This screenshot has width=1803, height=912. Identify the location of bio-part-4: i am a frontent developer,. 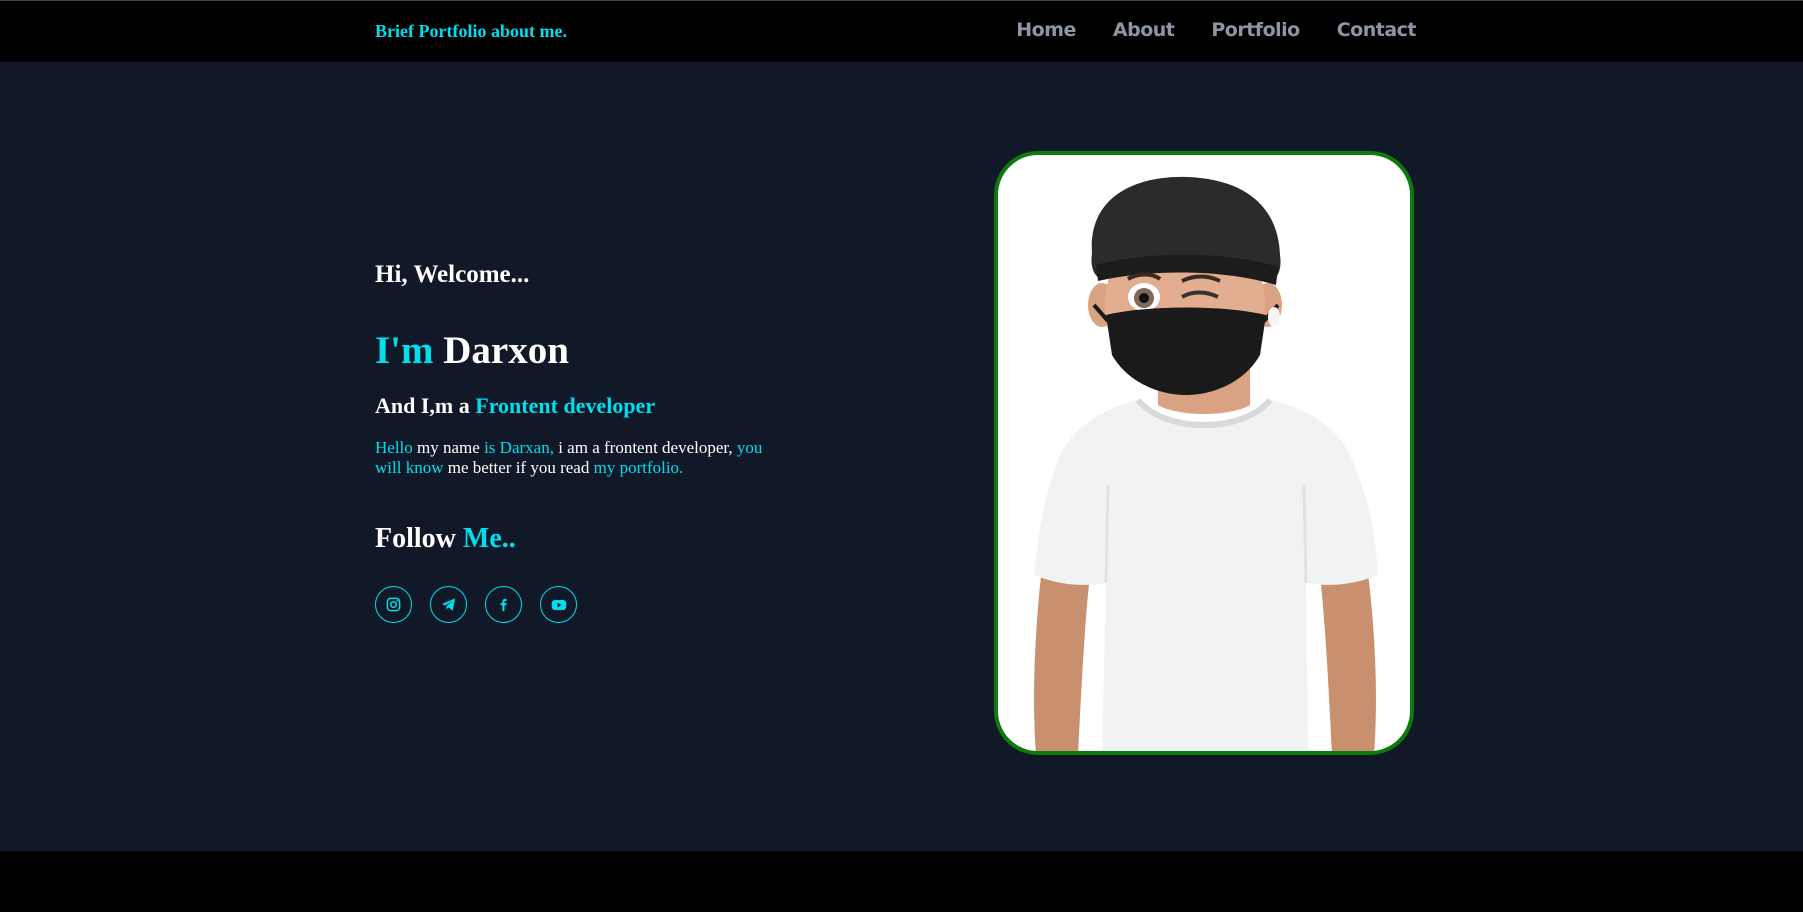
(645, 447).